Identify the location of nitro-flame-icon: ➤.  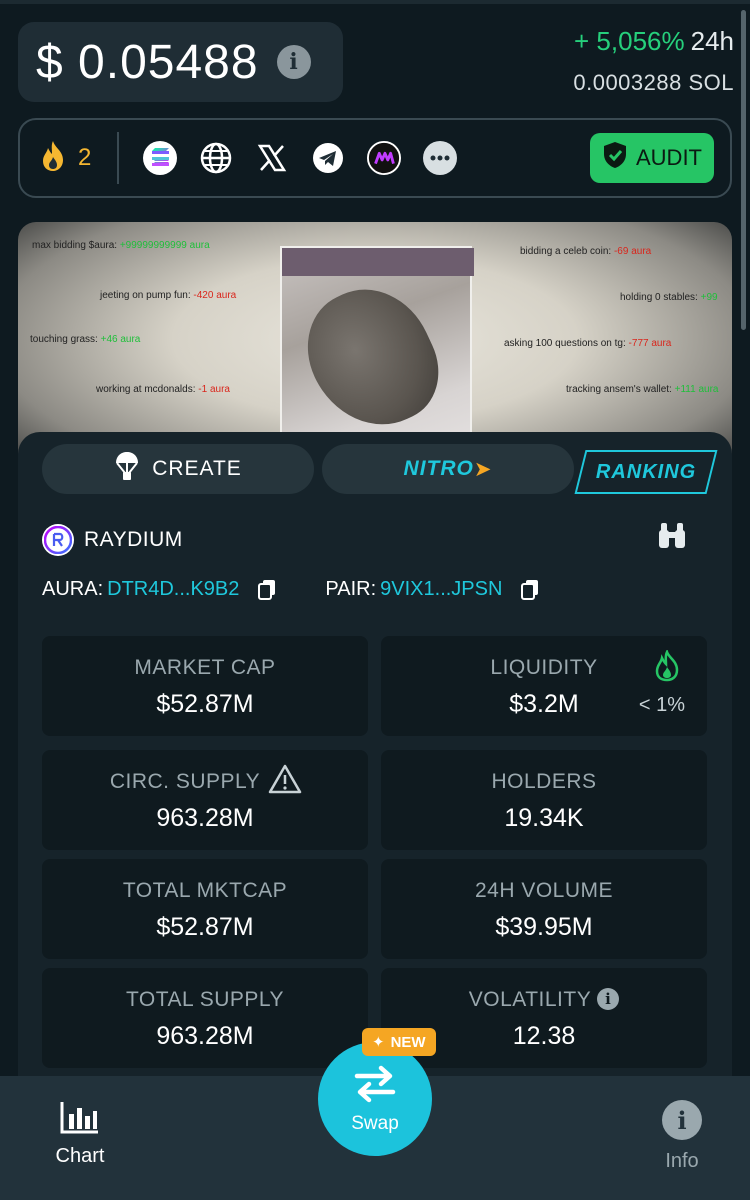
(483, 469).